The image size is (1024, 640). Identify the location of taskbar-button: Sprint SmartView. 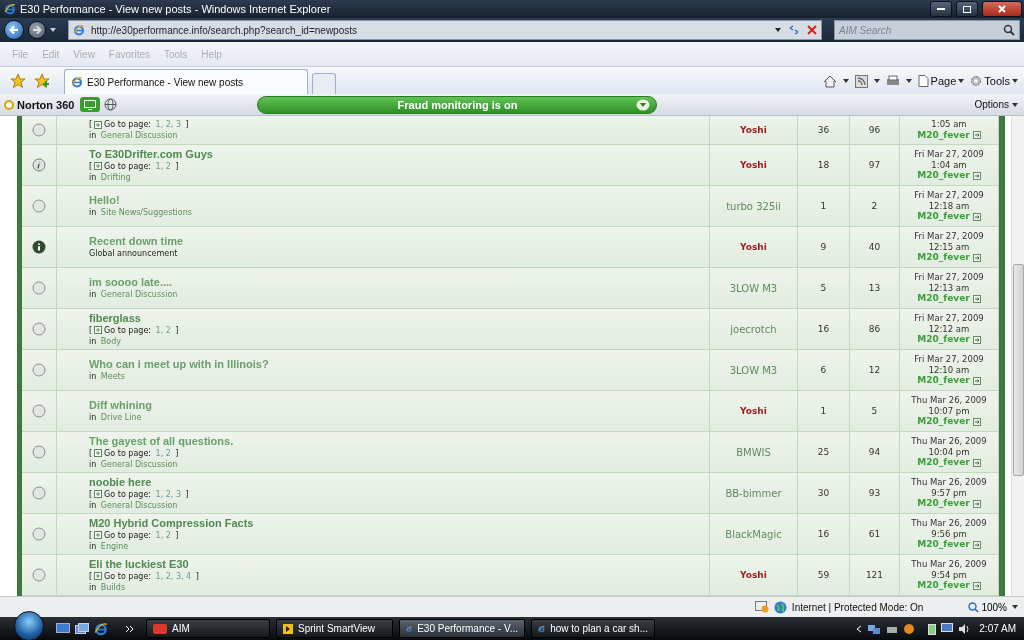
(334, 628).